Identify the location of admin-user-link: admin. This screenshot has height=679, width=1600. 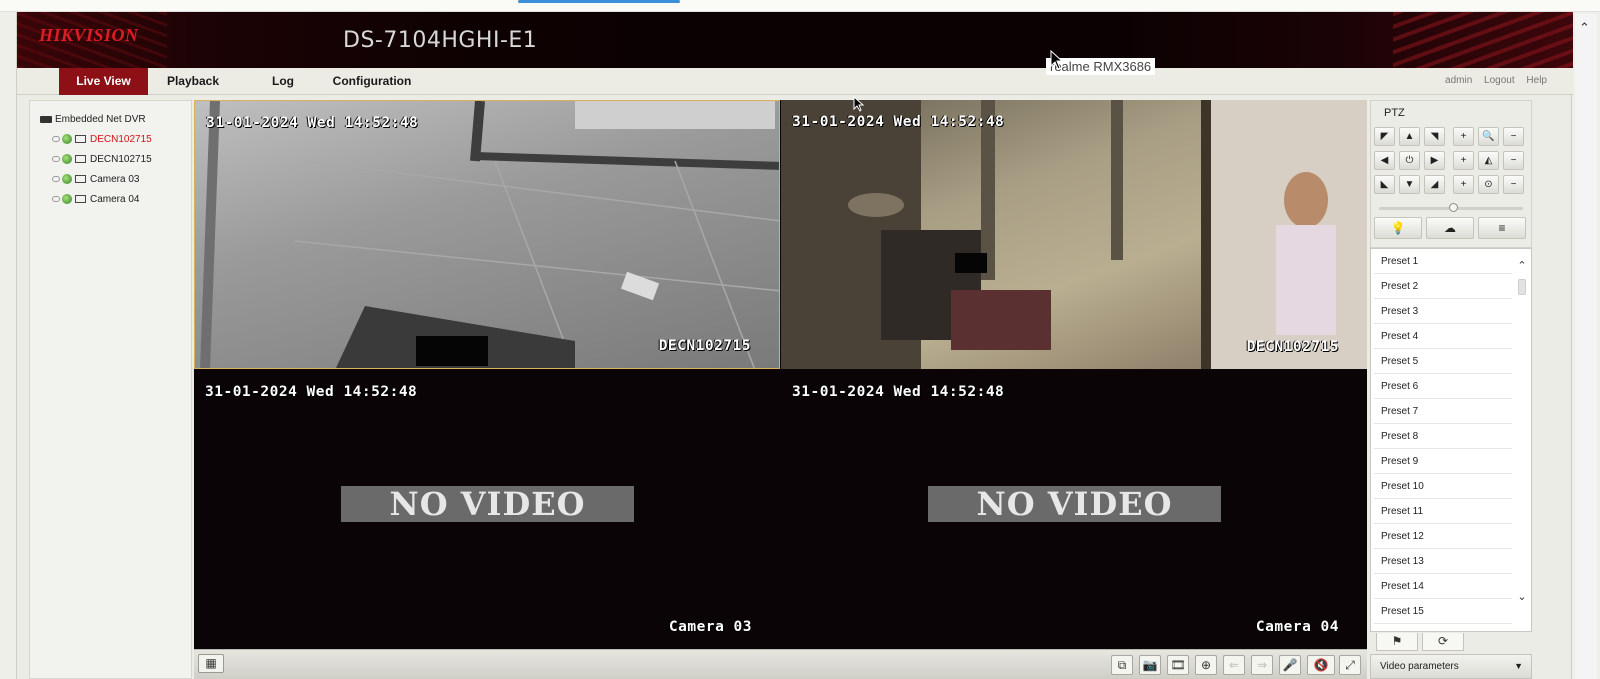
(1458, 80).